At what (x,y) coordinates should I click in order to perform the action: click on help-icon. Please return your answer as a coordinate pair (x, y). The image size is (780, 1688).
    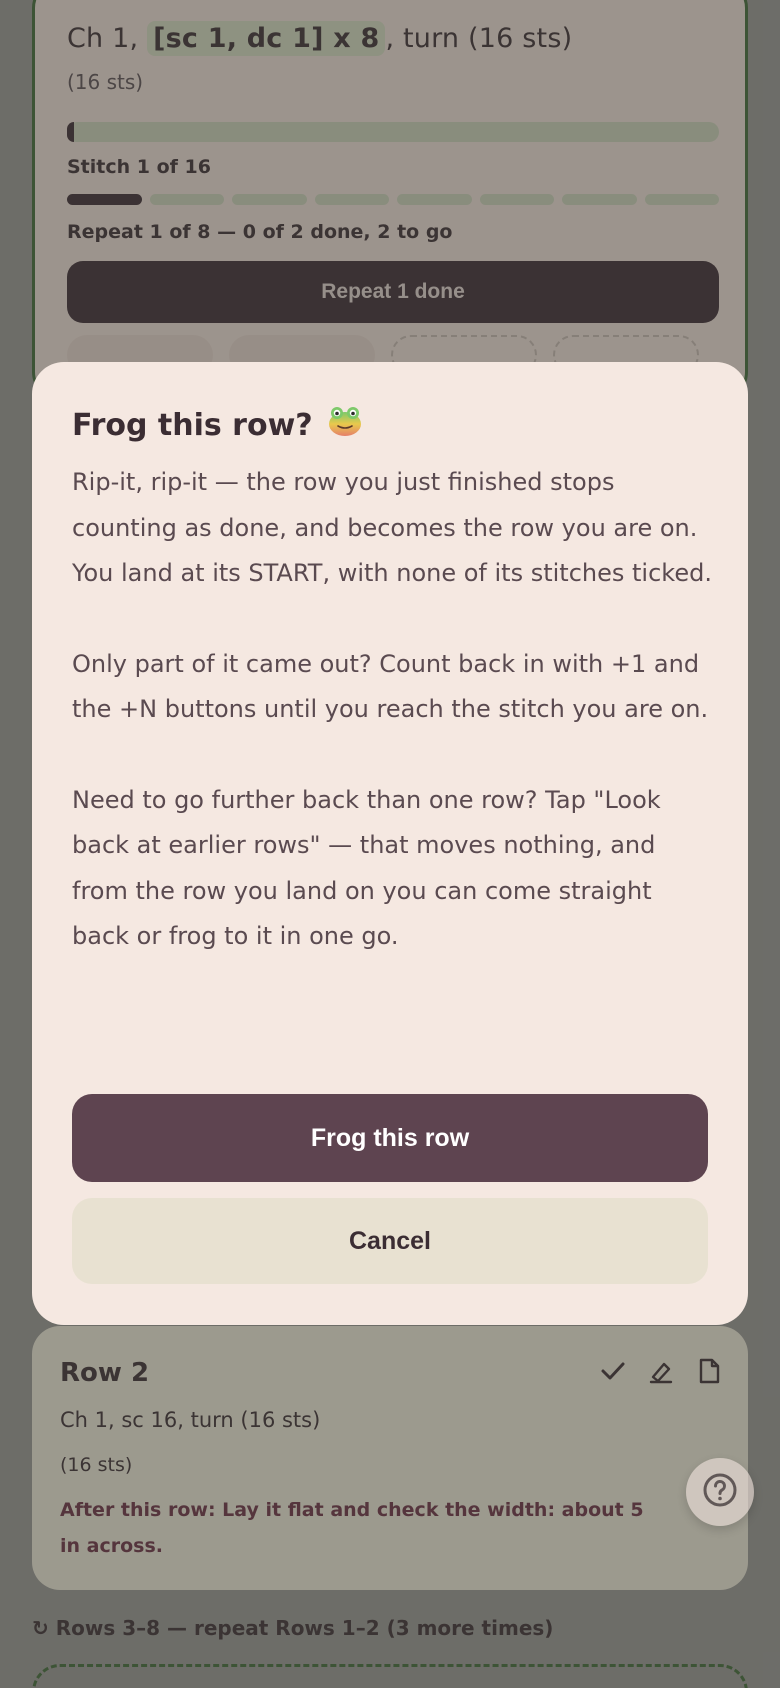
    Looking at the image, I should click on (720, 1492).